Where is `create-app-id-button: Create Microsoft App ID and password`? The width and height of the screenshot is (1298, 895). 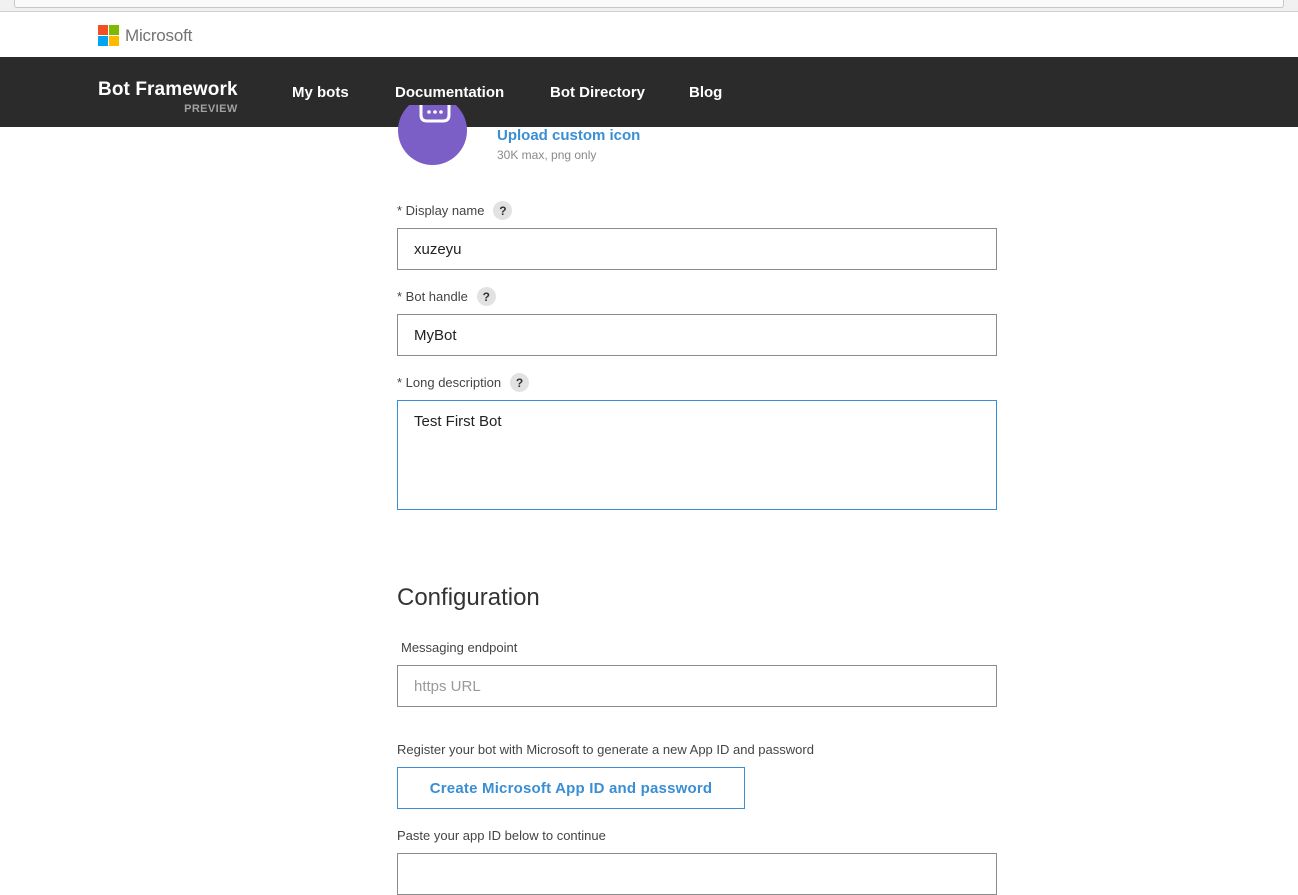
create-app-id-button: Create Microsoft App ID and password is located at coordinates (571, 788).